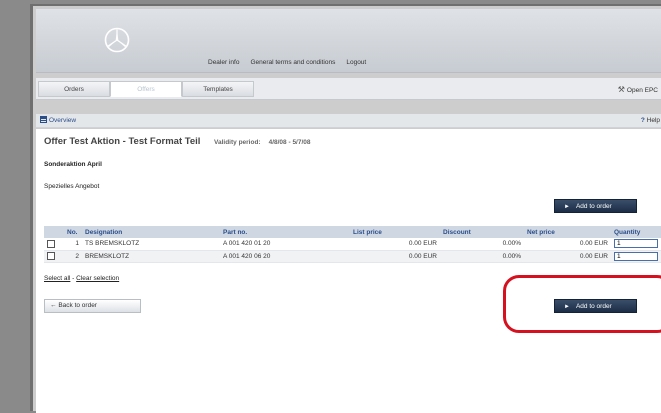  Describe the element at coordinates (151, 232) in the screenshot. I see `col-designation: Designation` at that location.